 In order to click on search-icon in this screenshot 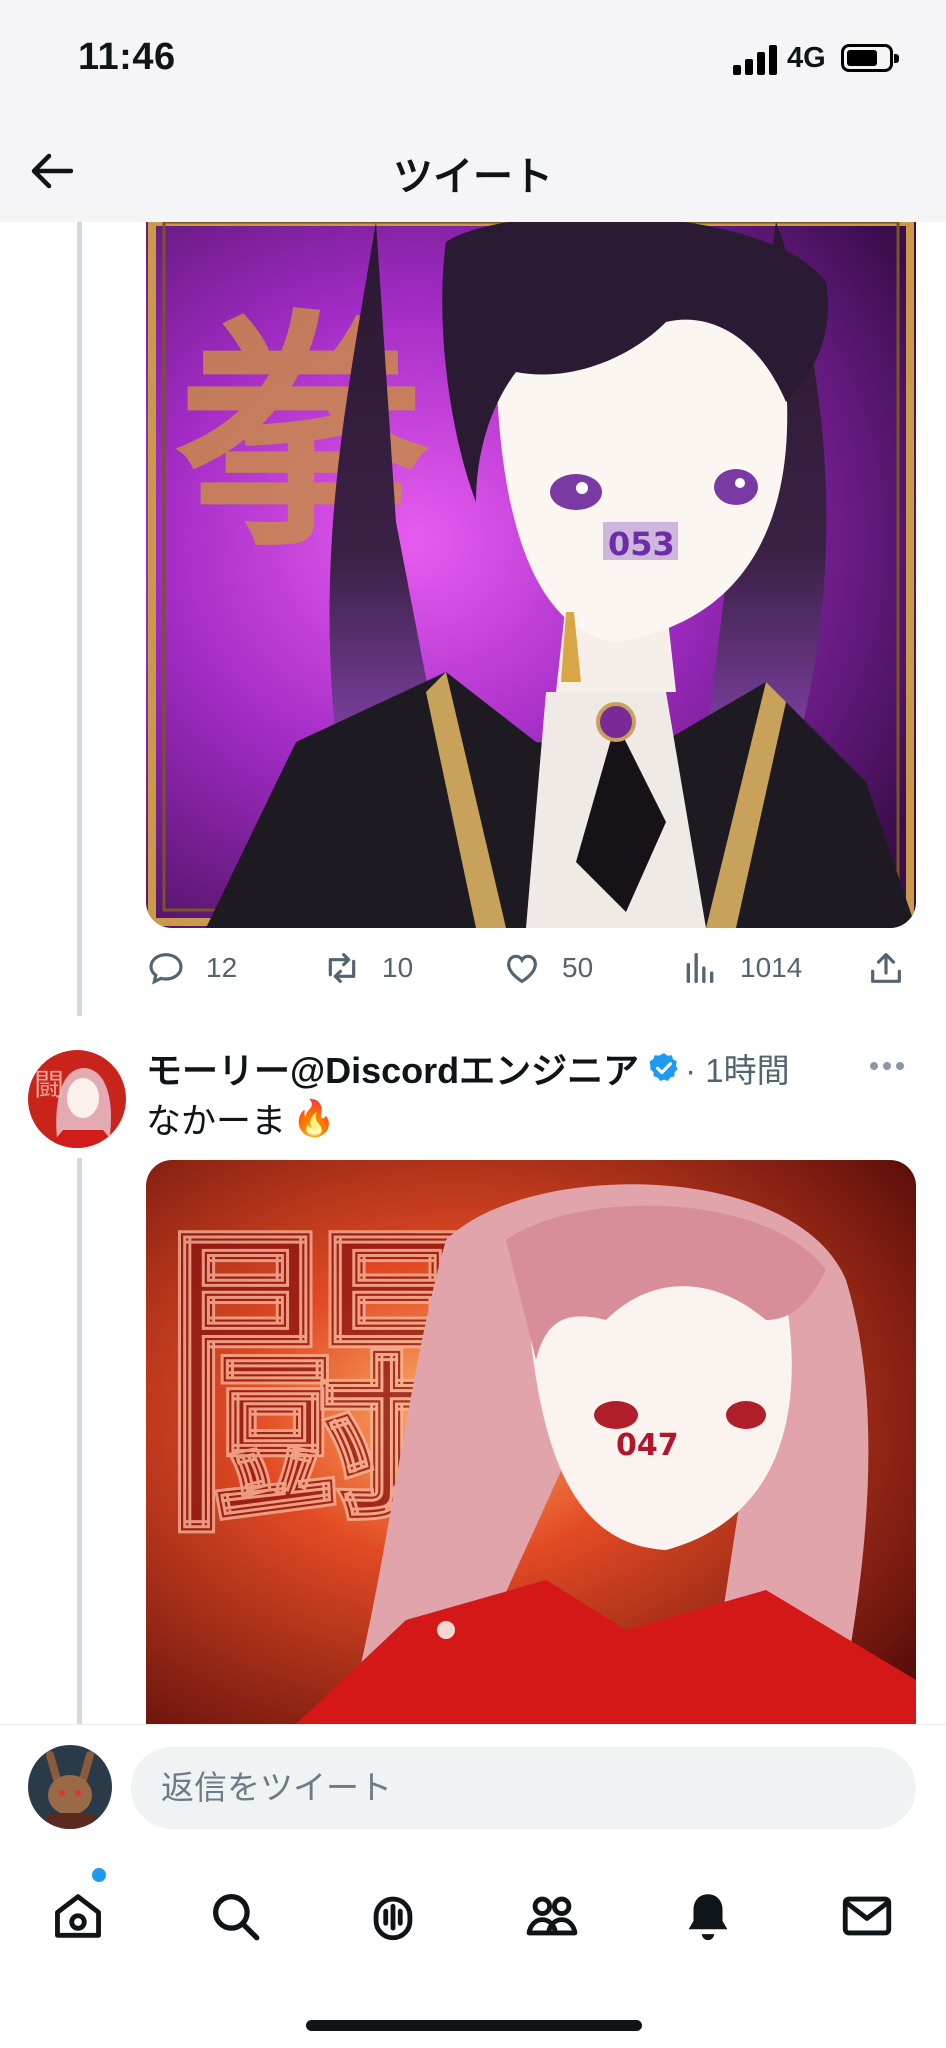, I will do `click(236, 1917)`.